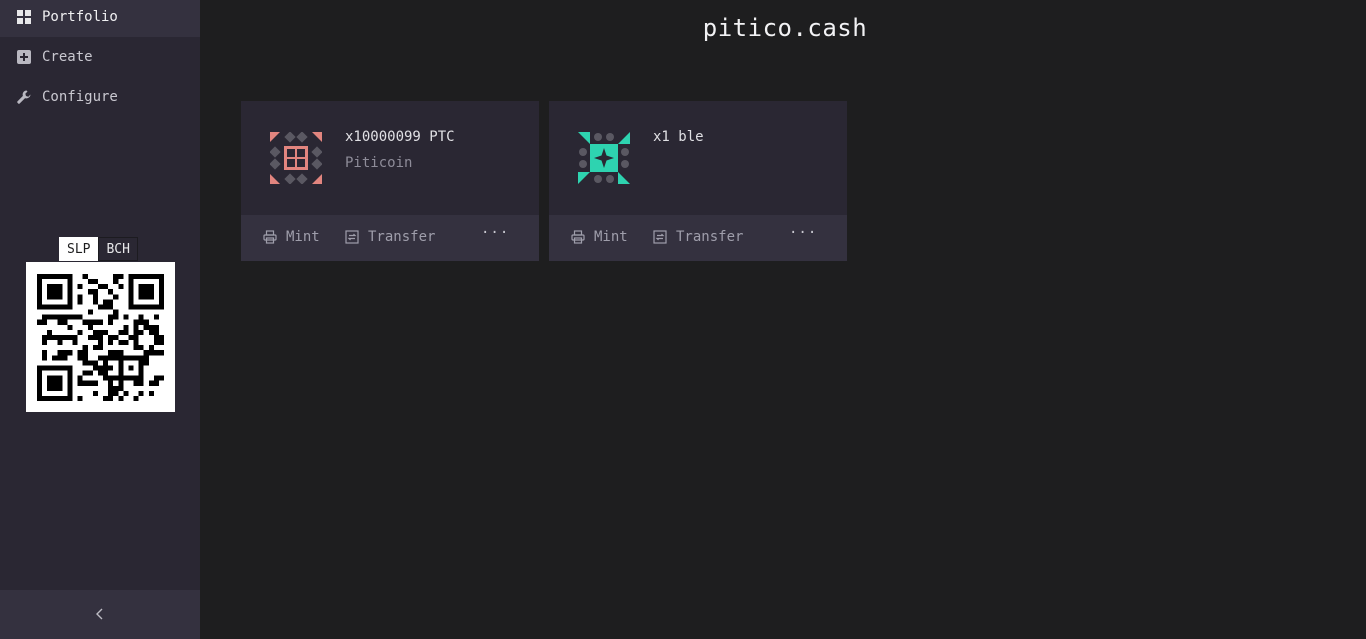 The image size is (1366, 639). I want to click on nav-item-portfolio: Portfolio, so click(100, 18).